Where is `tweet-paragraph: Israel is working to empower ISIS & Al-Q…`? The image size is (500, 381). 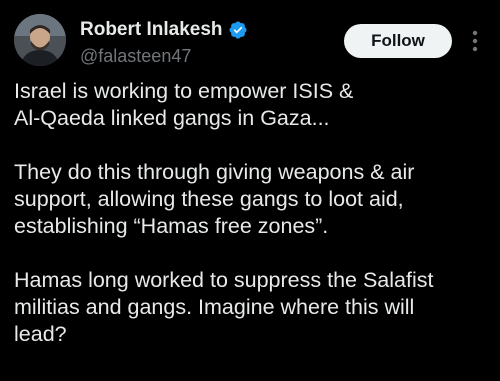 tweet-paragraph: Israel is working to empower ISIS & Al-Q… is located at coordinates (184, 104).